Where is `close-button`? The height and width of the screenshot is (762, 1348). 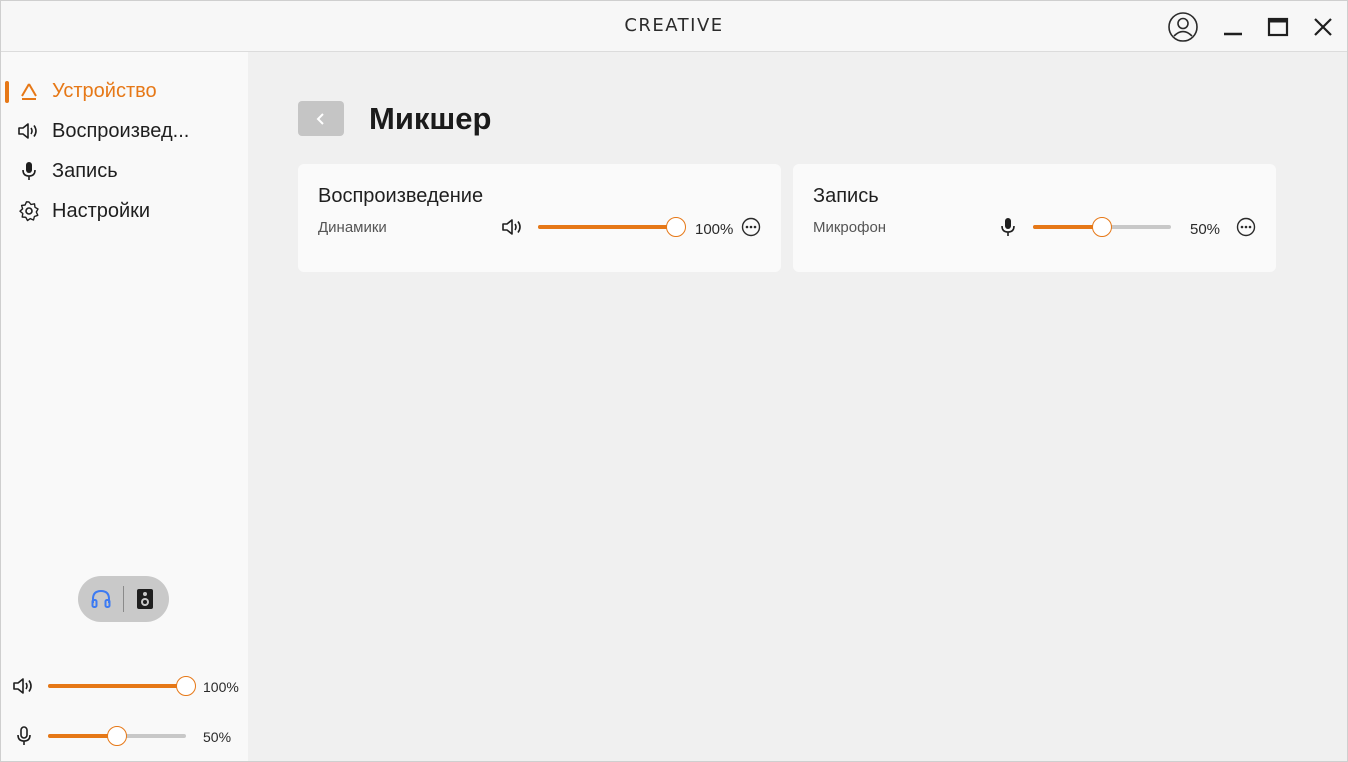 close-button is located at coordinates (1323, 27).